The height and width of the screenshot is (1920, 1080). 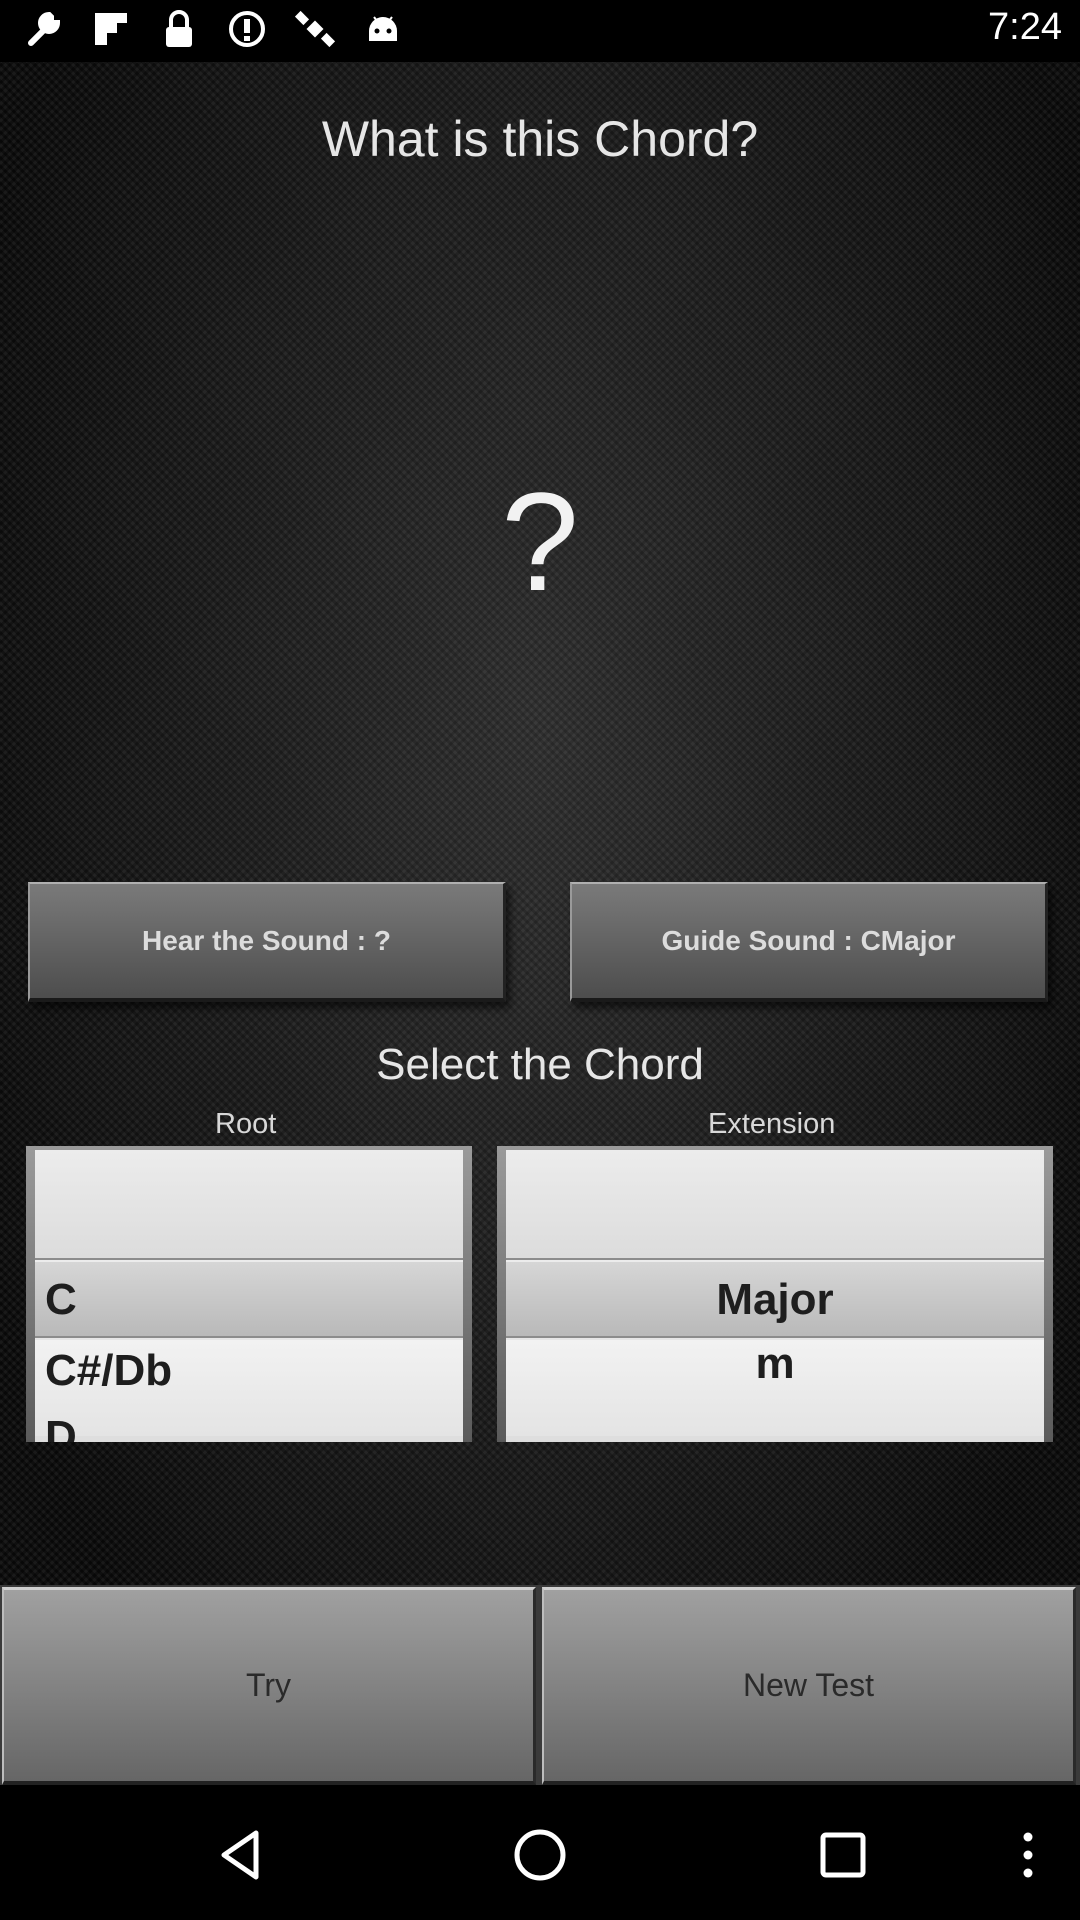 I want to click on navigation-bar, so click(x=540, y=1852).